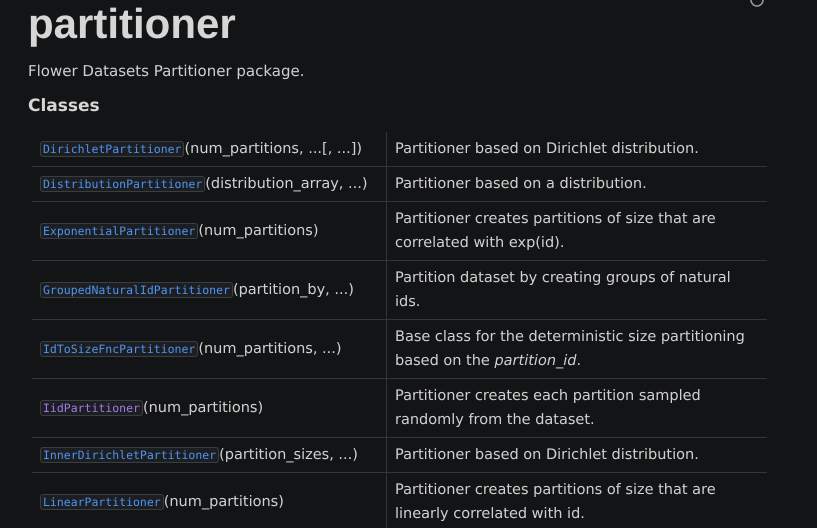 Image resolution: width=817 pixels, height=528 pixels. Describe the element at coordinates (64, 106) in the screenshot. I see `section-heading: Classes` at that location.